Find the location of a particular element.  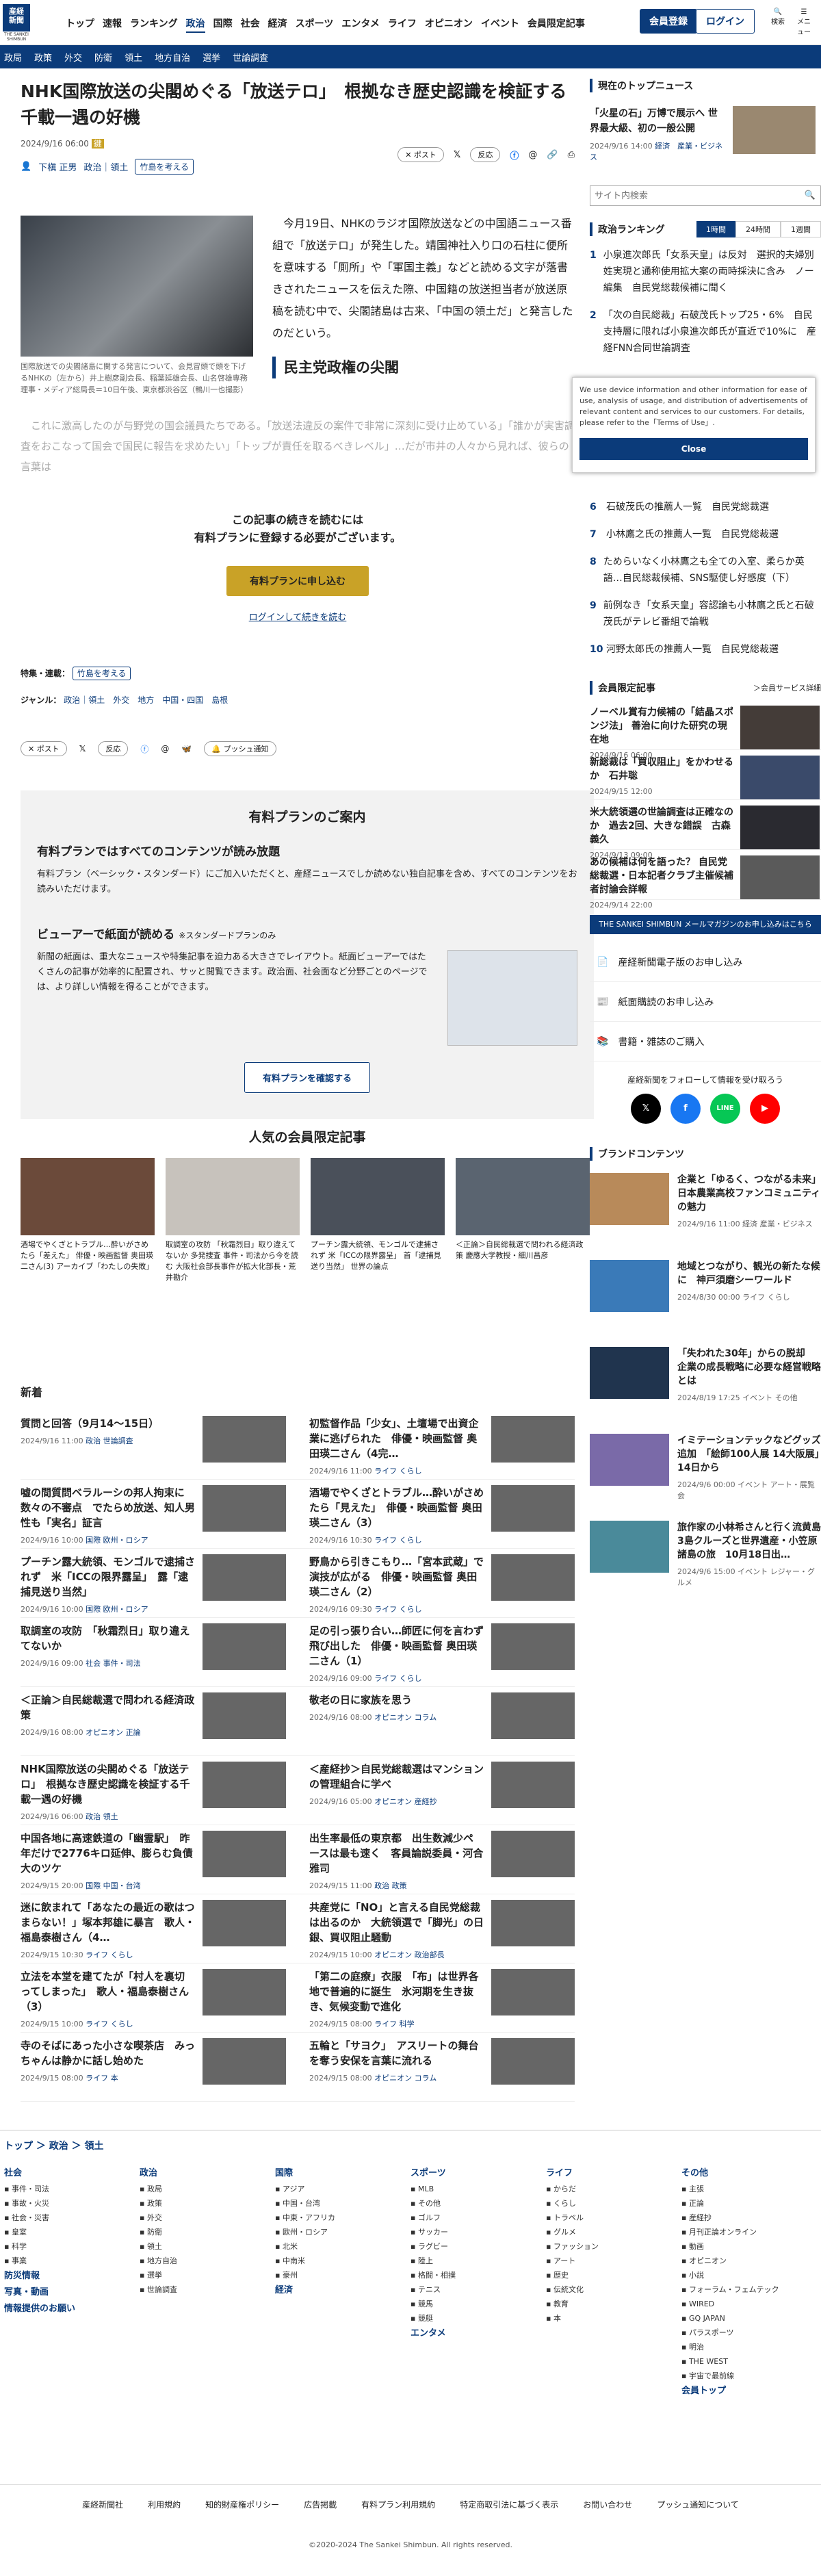

subnav-item: 地方自治 is located at coordinates (172, 57).